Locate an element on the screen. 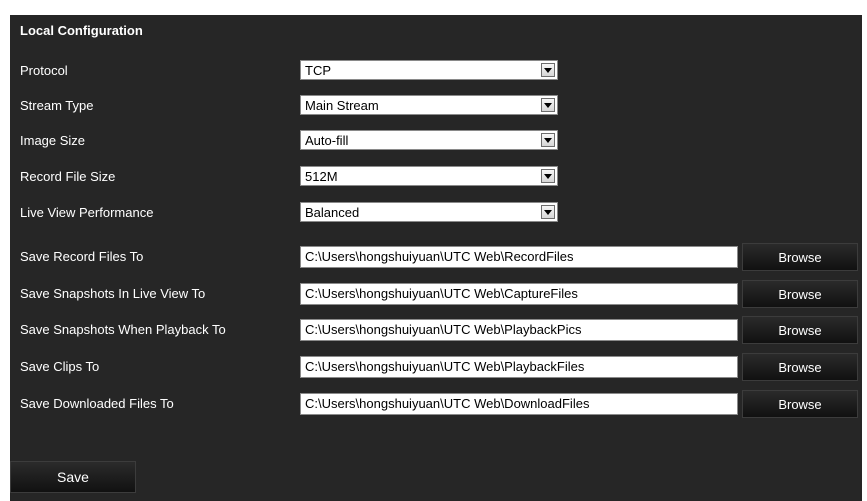  live-snapshots-path-label: Save Snapshots In Live View To is located at coordinates (113, 293).